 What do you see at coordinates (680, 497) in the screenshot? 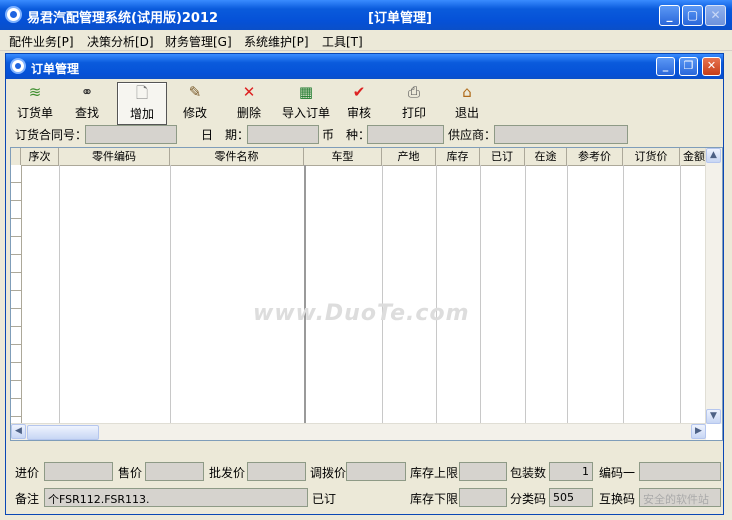
I see `interchange-code-field: 安全的软件站` at bounding box center [680, 497].